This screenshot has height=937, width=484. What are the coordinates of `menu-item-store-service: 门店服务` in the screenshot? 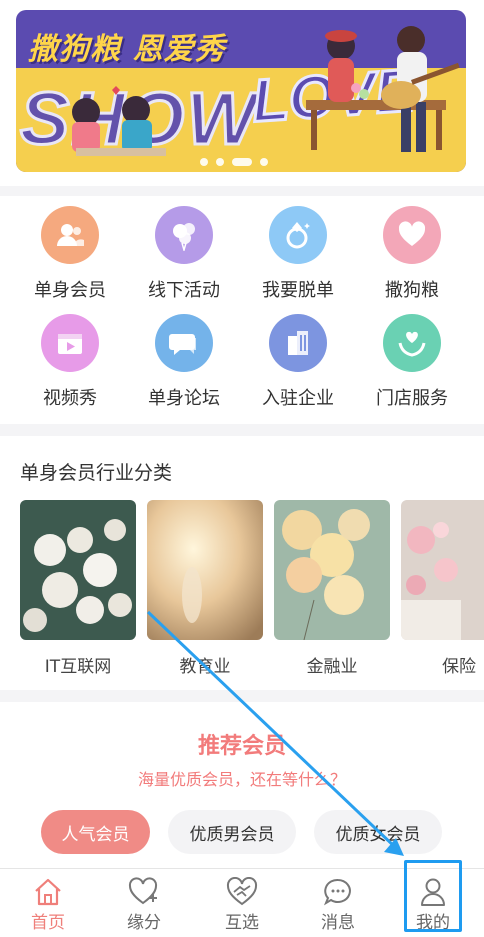 It's located at (412, 362).